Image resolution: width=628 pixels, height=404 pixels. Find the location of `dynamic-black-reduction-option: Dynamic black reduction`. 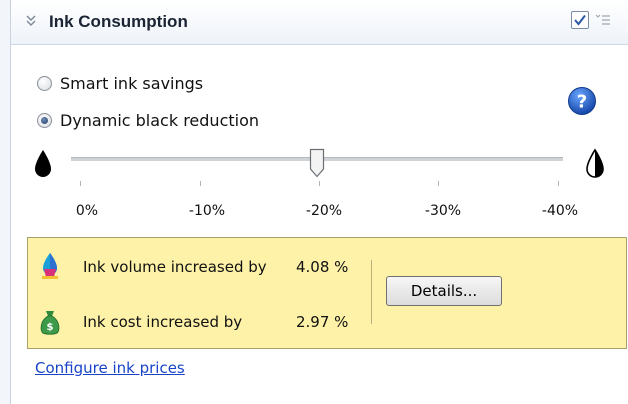

dynamic-black-reduction-option: Dynamic black reduction is located at coordinates (148, 120).